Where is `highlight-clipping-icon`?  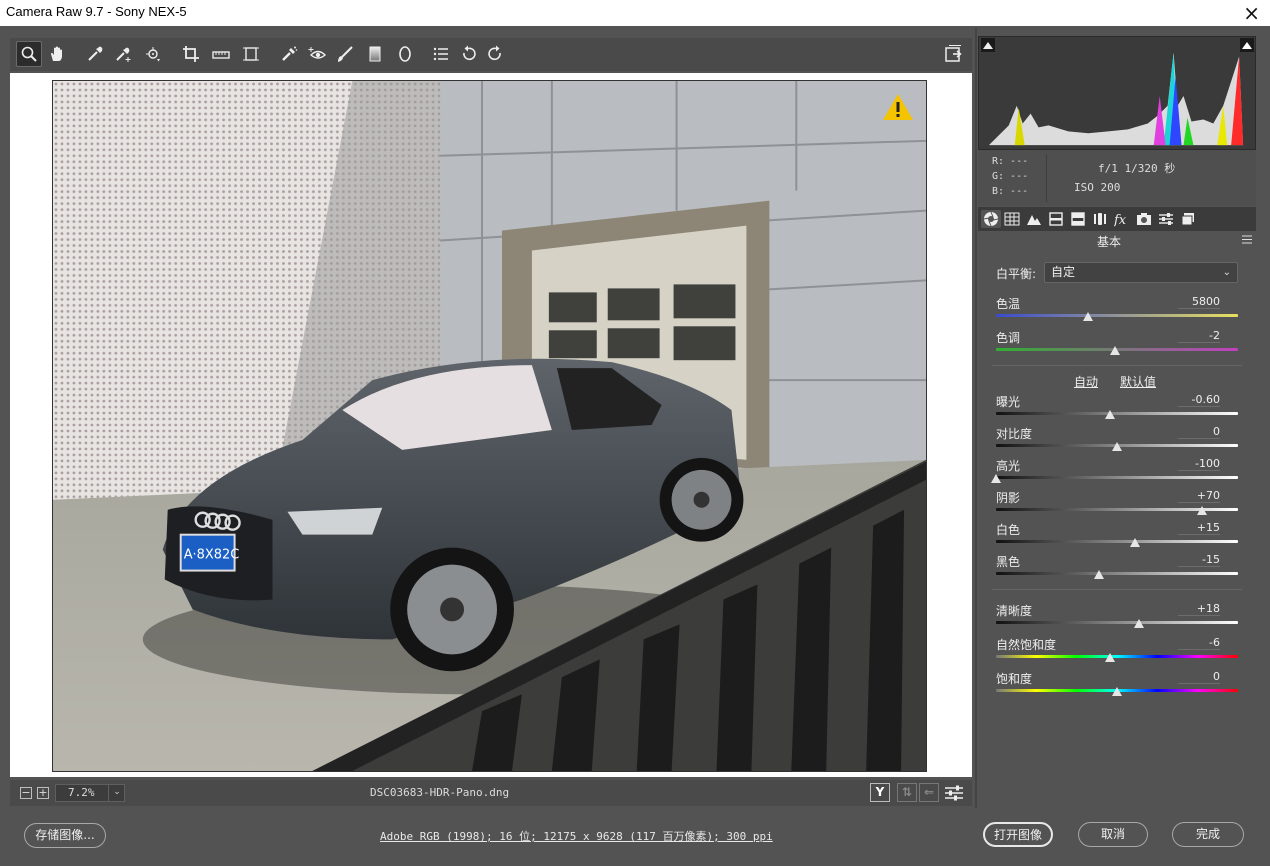
highlight-clipping-icon is located at coordinates (1247, 45).